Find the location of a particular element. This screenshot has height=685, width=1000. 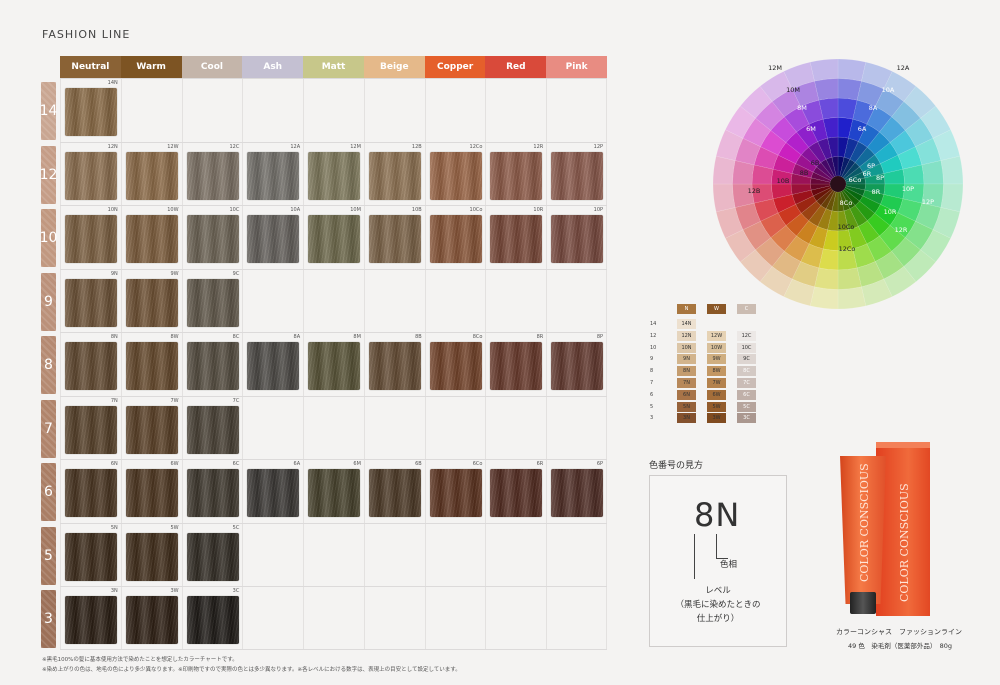

mini-cell: 7C is located at coordinates (746, 383).